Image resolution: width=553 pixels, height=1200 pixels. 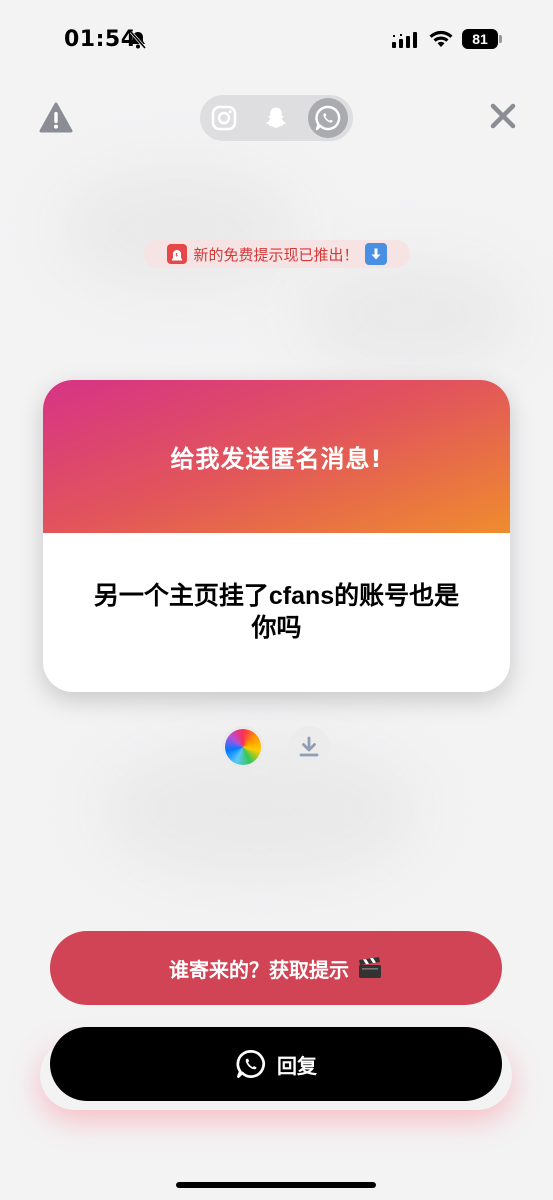 I want to click on platform-whatsapp, so click(x=328, y=118).